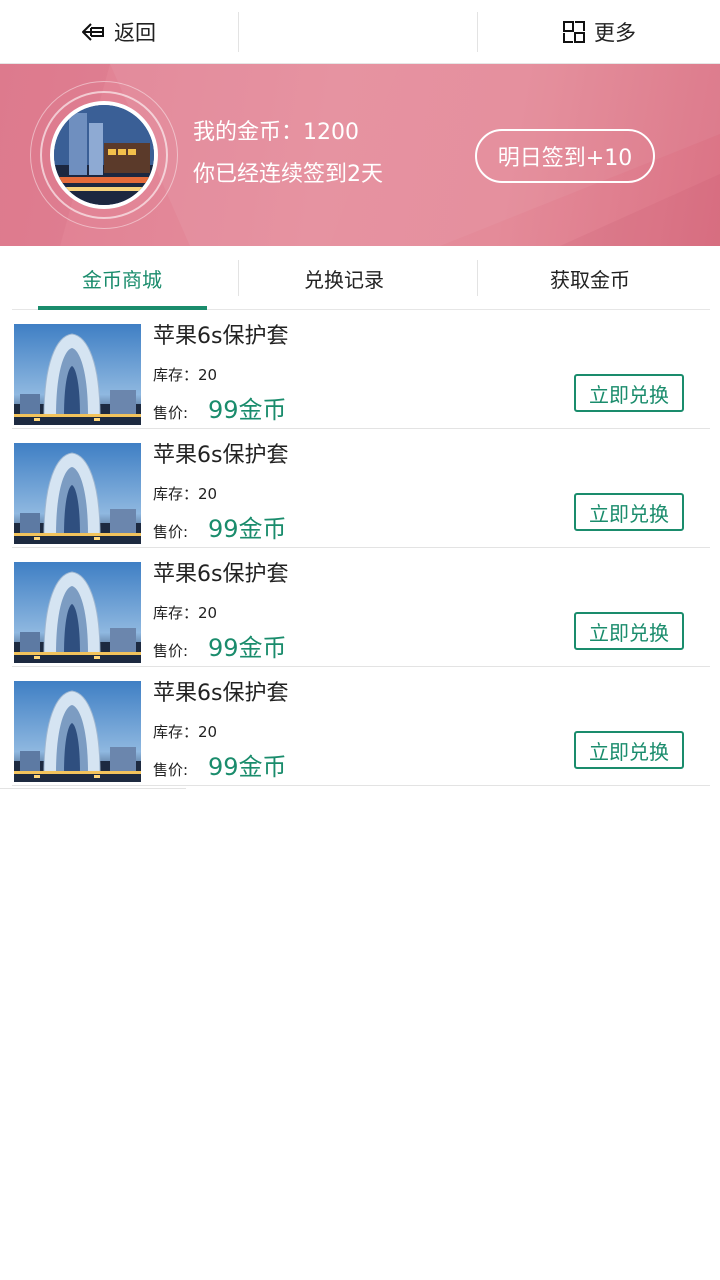  I want to click on avatar, so click(104, 155).